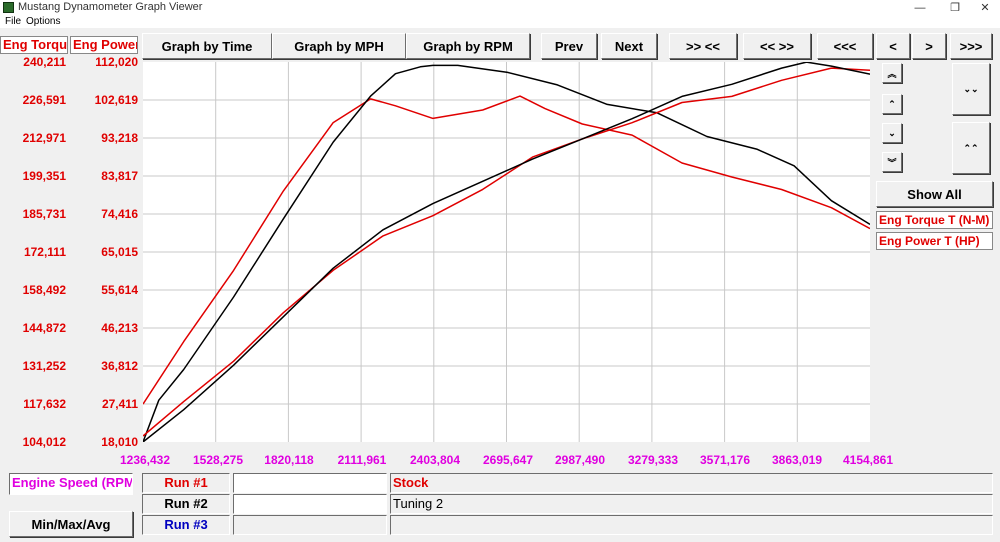 This screenshot has width=1000, height=542. Describe the element at coordinates (569, 46) in the screenshot. I see `prev-button: Prev` at that location.